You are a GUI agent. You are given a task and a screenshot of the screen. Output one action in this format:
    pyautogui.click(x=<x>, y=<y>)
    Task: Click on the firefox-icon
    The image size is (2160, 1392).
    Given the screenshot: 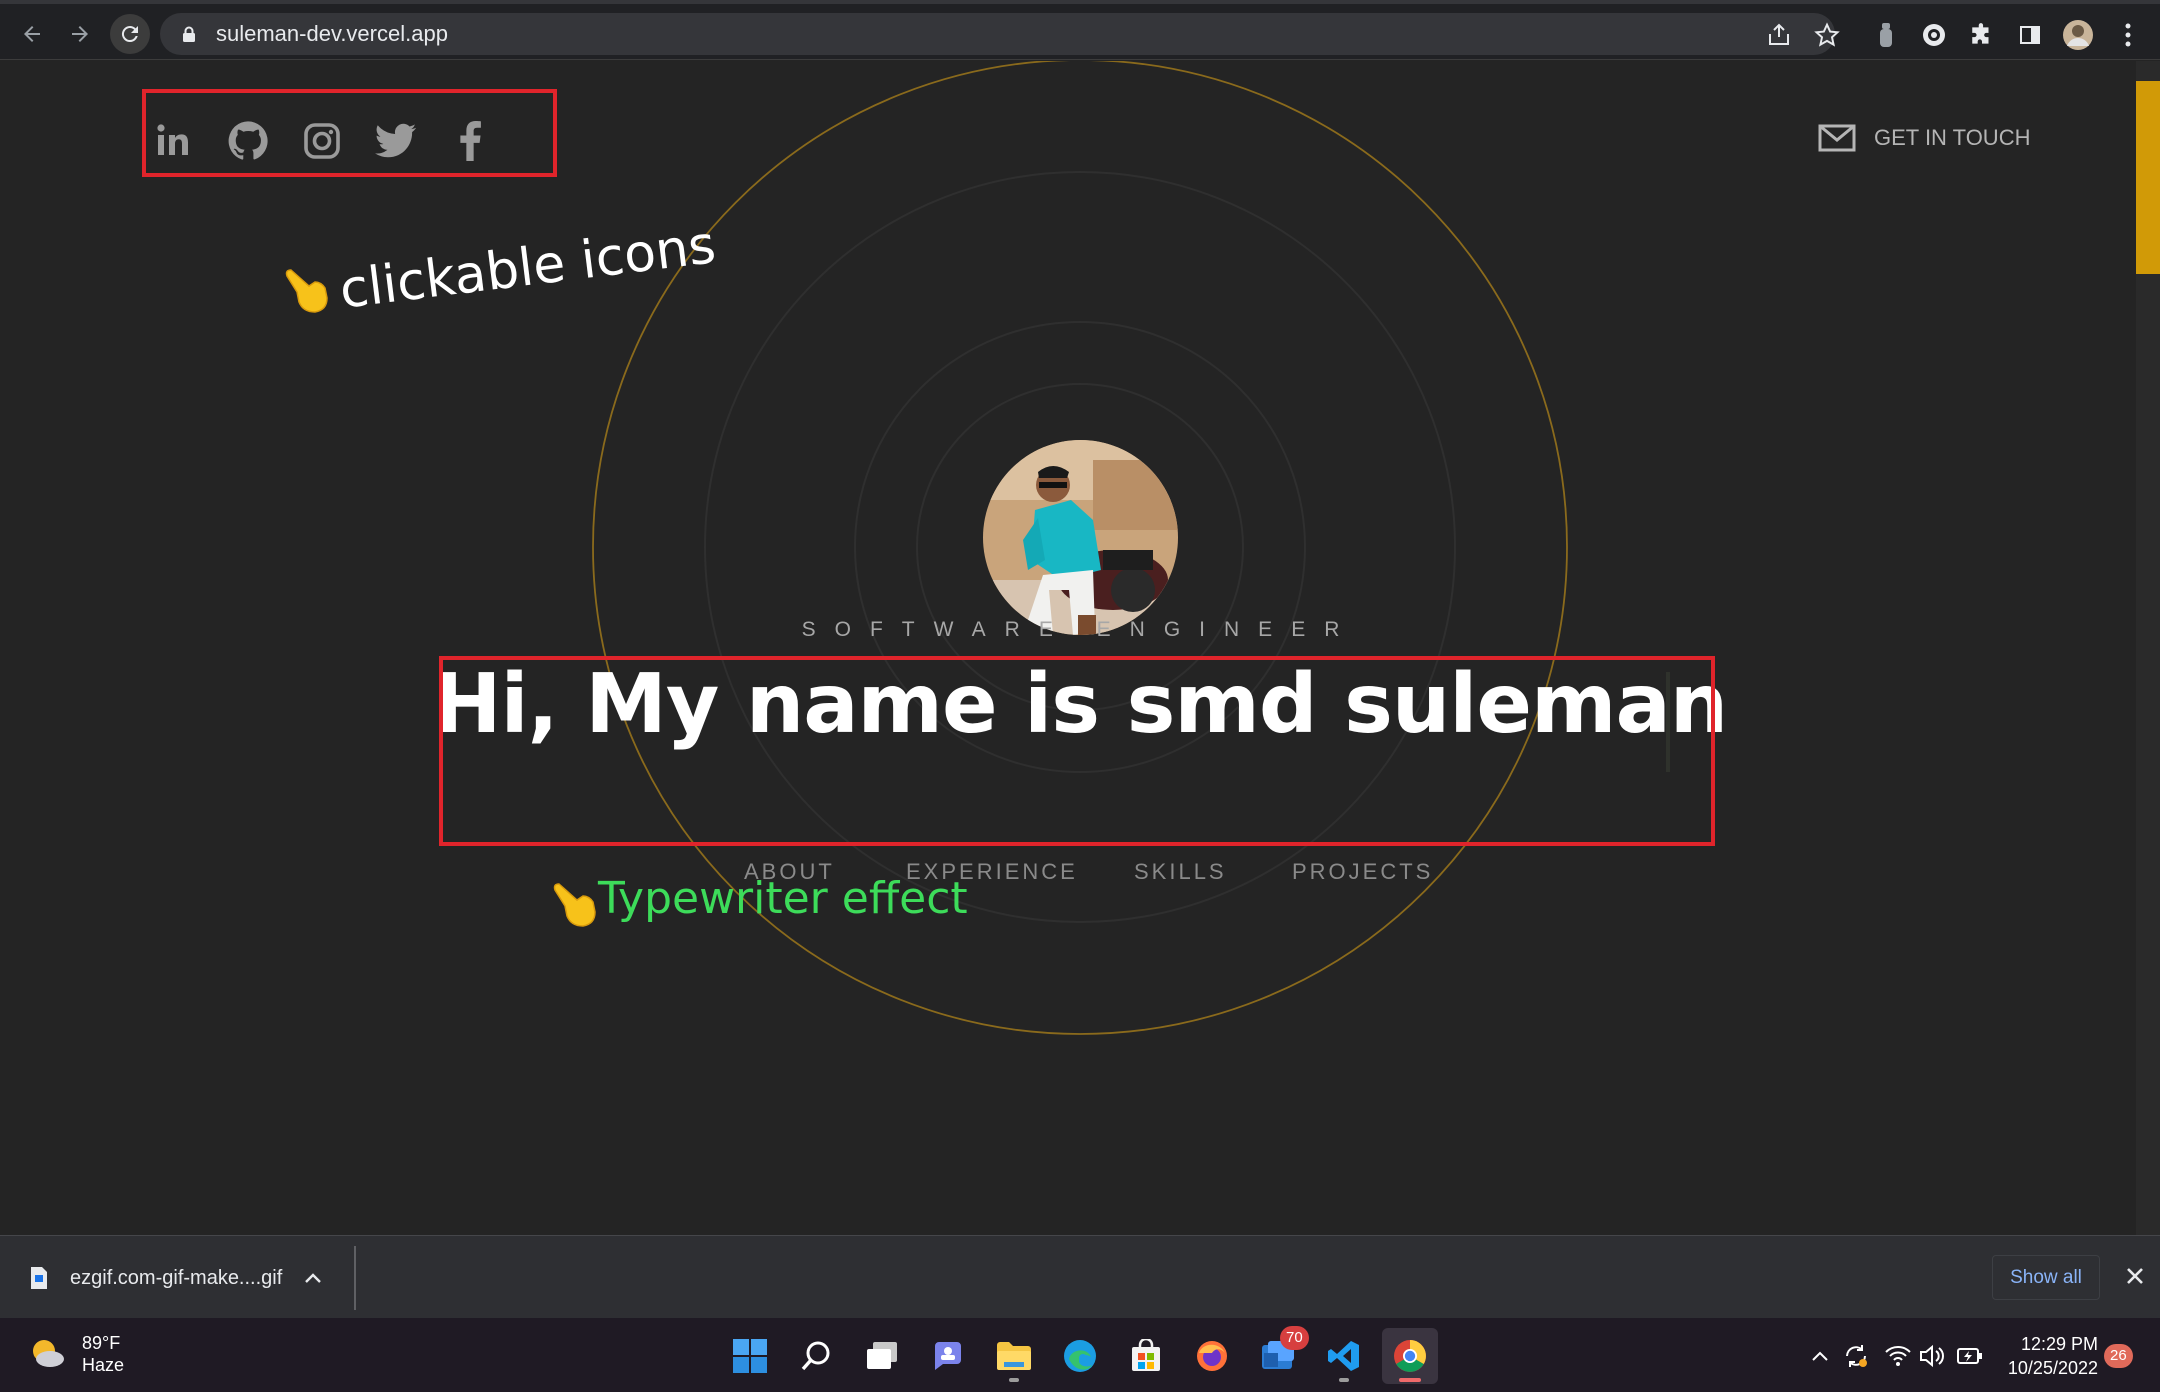 What is the action you would take?
    pyautogui.click(x=1212, y=1356)
    